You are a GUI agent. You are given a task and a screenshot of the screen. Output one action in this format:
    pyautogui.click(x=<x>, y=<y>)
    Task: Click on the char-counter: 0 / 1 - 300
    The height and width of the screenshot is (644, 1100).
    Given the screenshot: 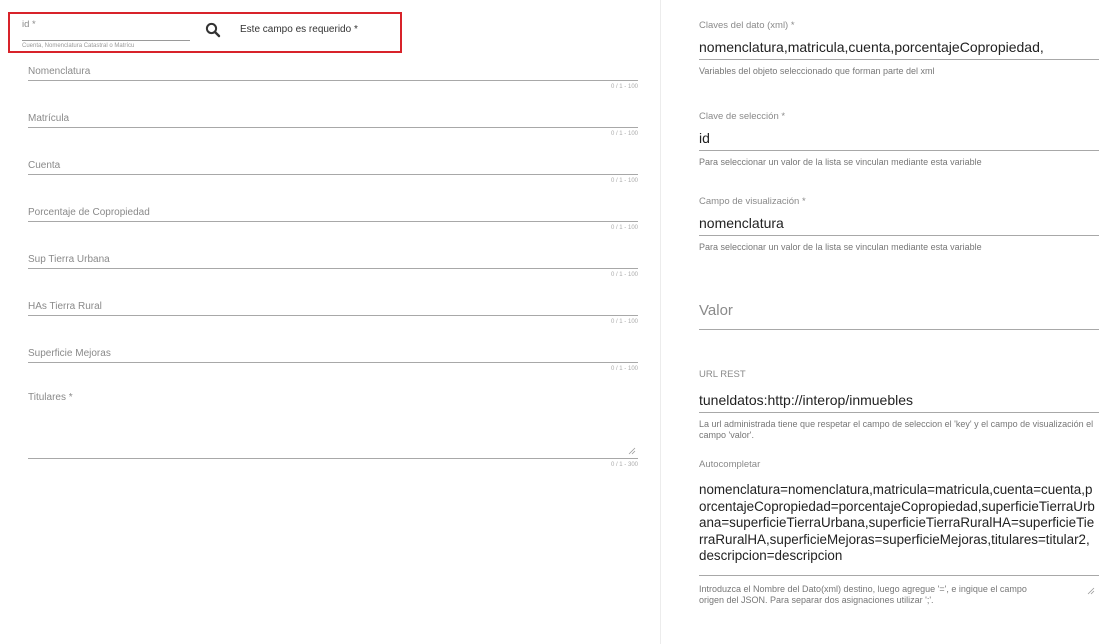 What is the action you would take?
    pyautogui.click(x=624, y=465)
    